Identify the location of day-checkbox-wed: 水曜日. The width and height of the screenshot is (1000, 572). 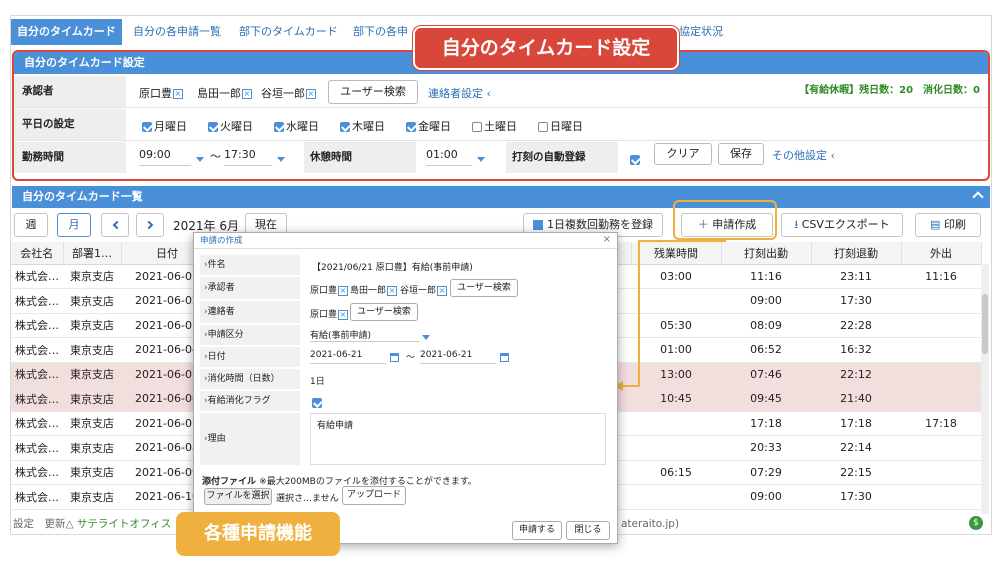
(296, 126).